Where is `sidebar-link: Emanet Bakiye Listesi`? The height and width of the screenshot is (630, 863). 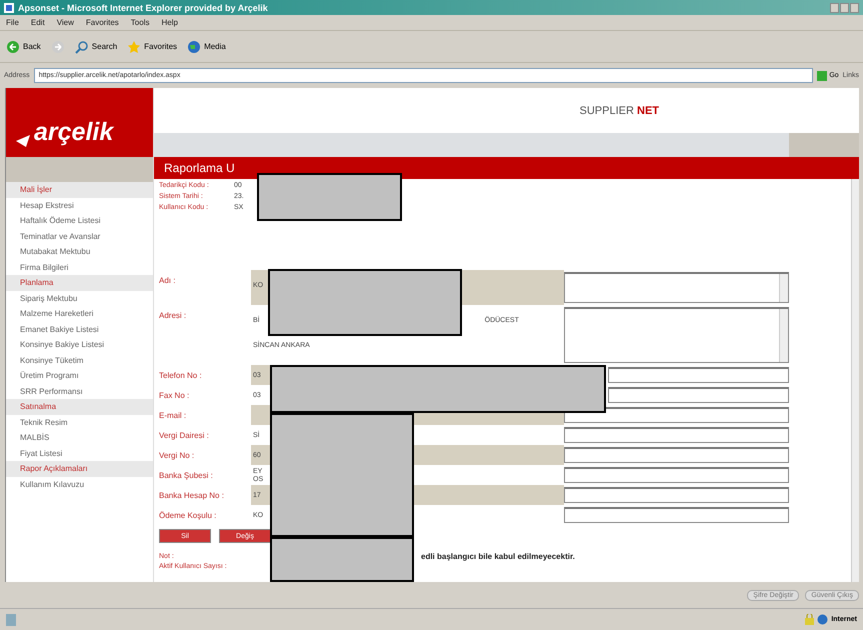 sidebar-link: Emanet Bakiye Listesi is located at coordinates (79, 329).